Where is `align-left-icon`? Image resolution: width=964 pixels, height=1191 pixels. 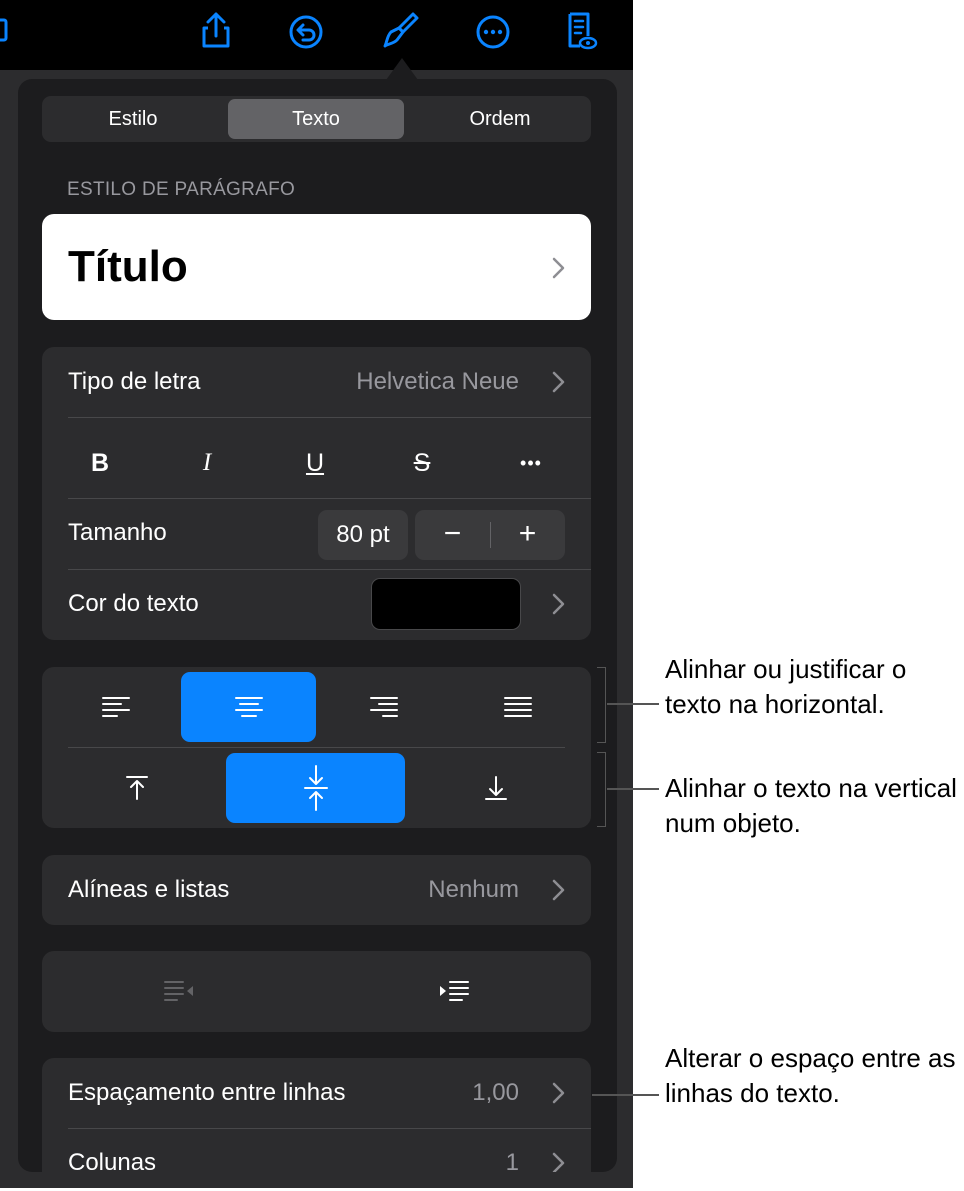 align-left-icon is located at coordinates (115, 707).